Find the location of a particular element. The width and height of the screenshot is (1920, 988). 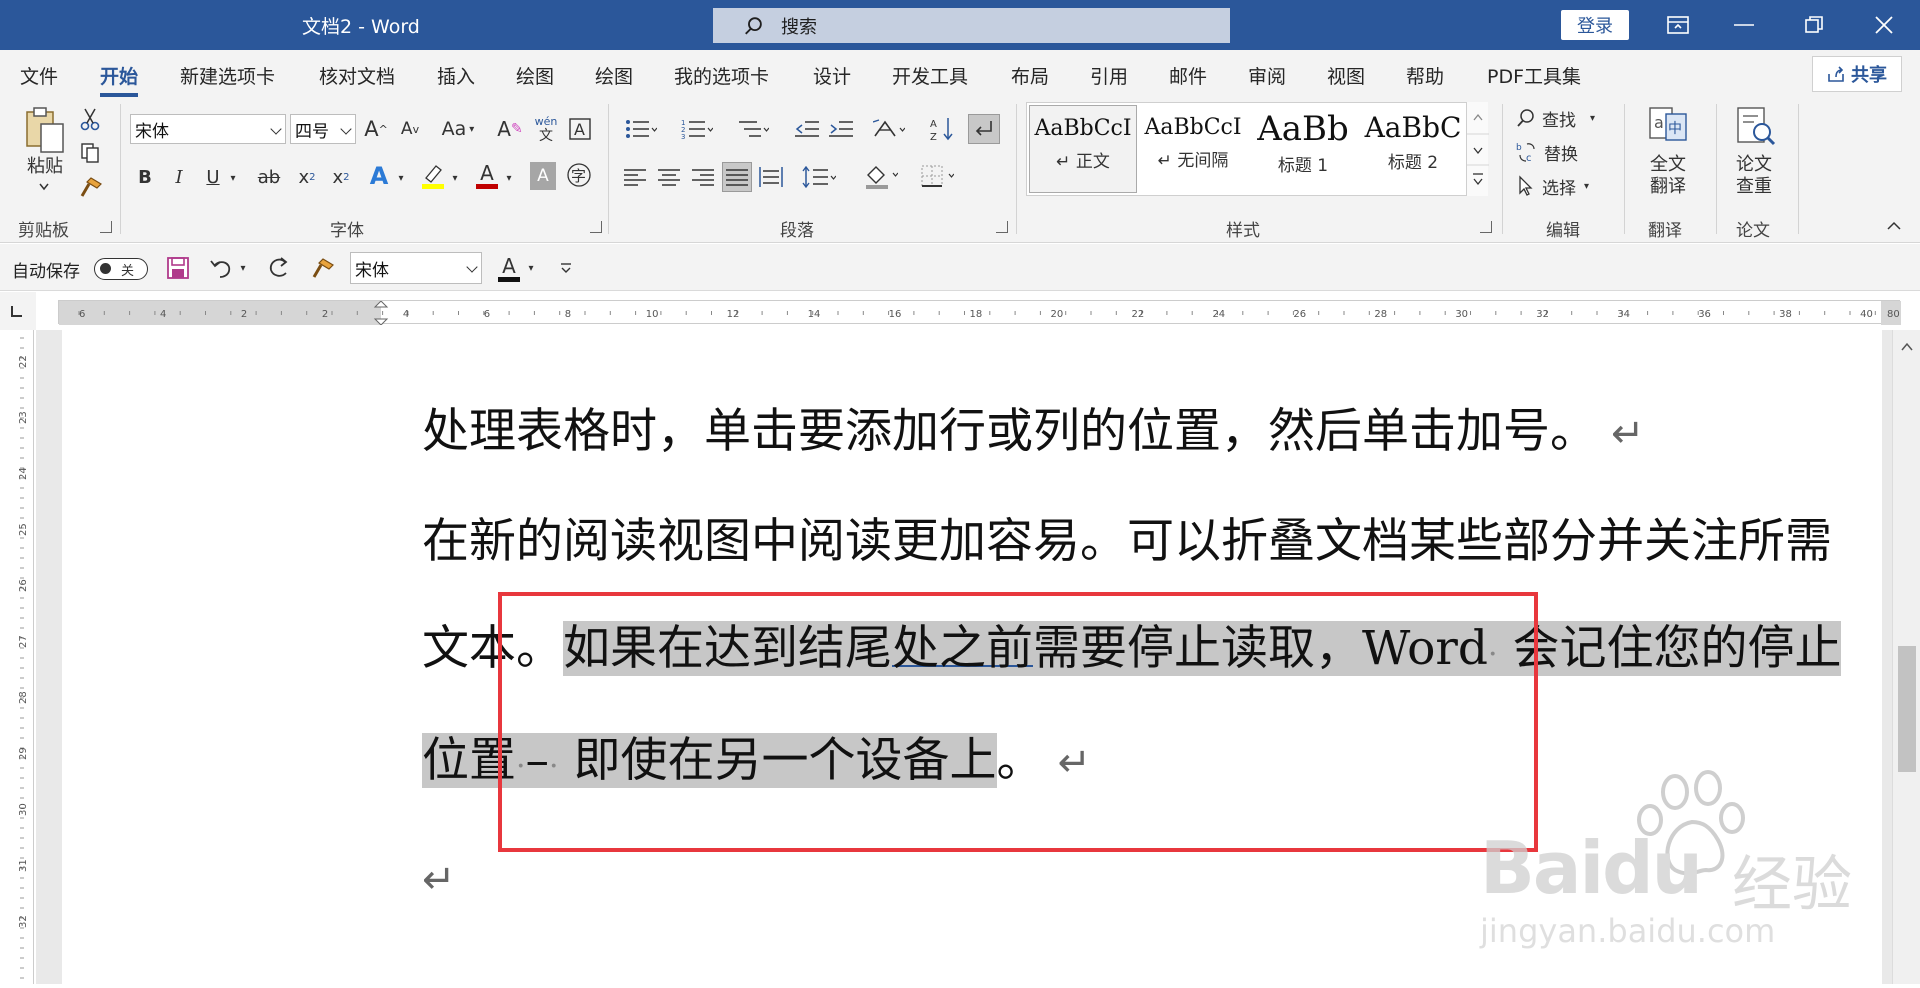

autosave-toggle: 关 is located at coordinates (121, 269).